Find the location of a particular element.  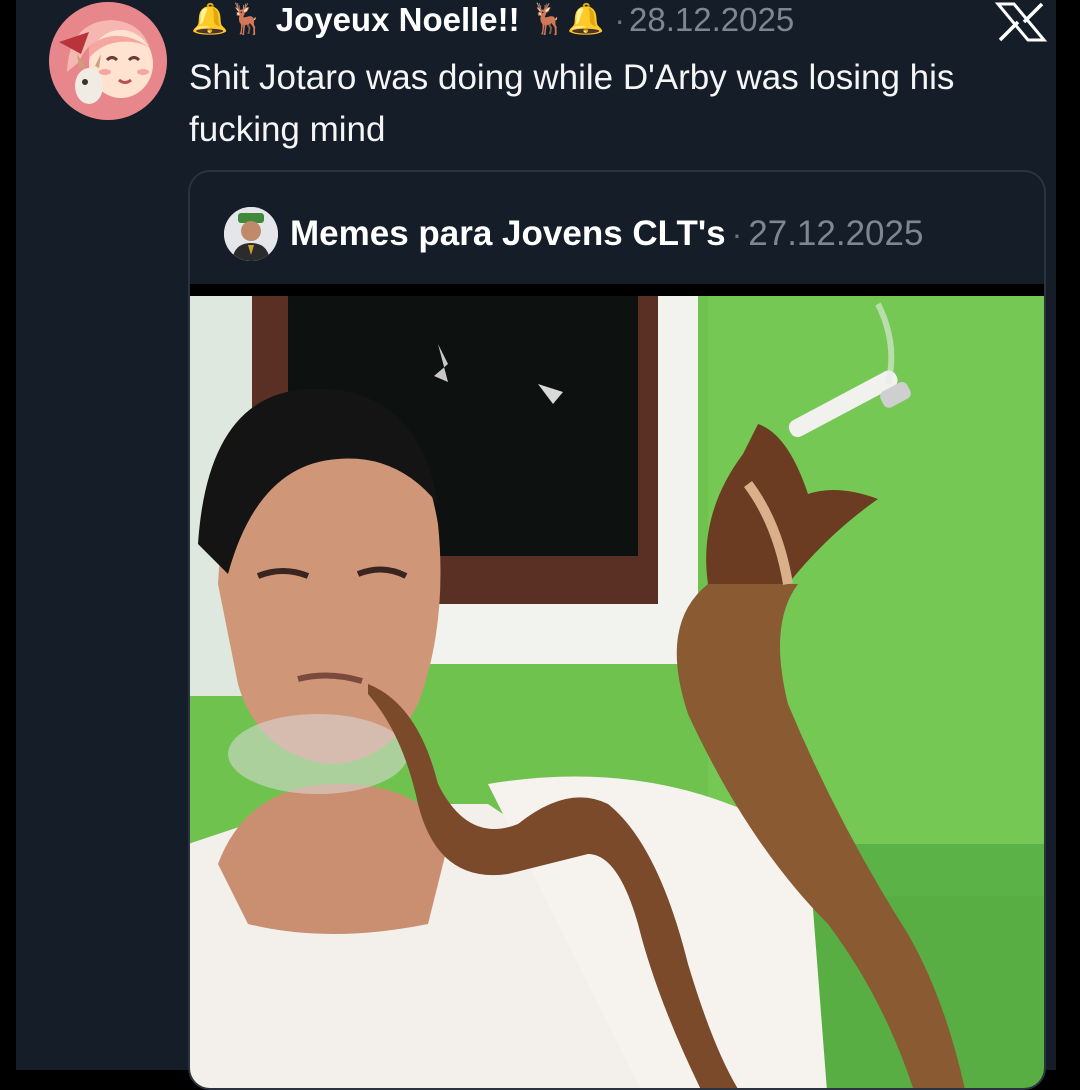

author-name: Joyeux Noelle!! is located at coordinates (398, 20).